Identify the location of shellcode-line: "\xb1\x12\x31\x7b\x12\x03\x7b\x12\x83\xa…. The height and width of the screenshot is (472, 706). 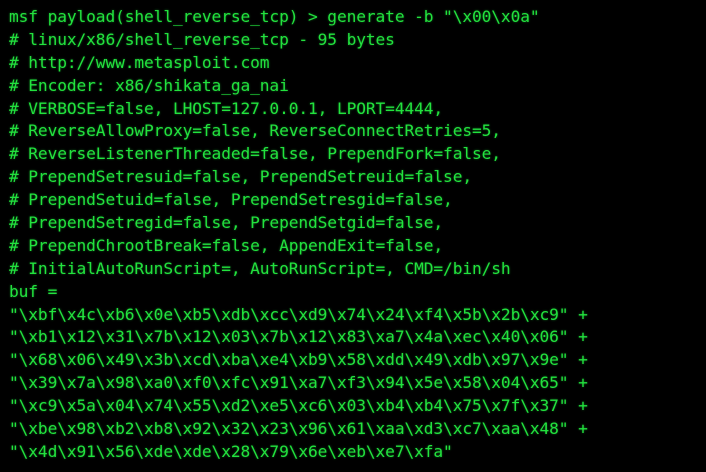
(298, 337).